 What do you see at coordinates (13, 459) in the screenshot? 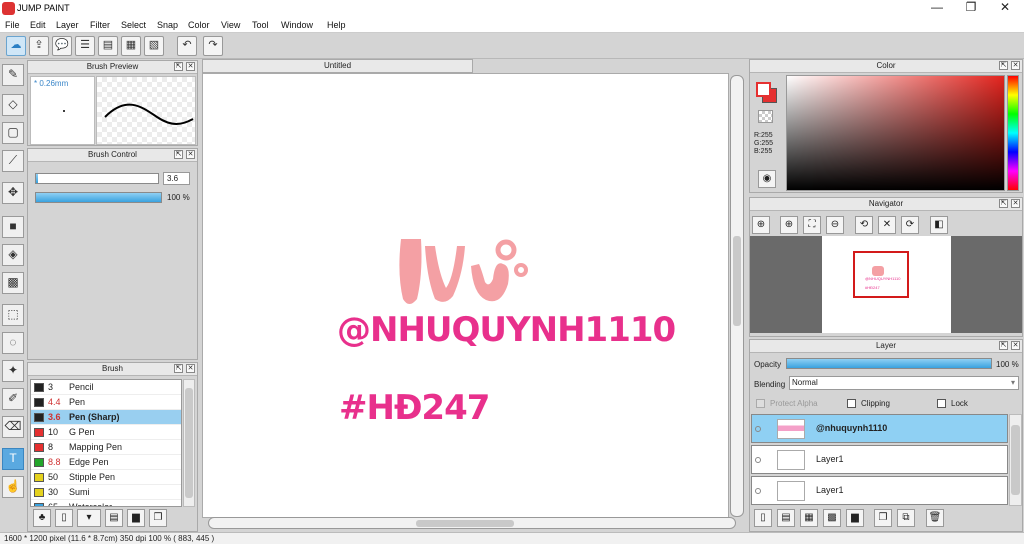
I see `text-tool-icon: T` at bounding box center [13, 459].